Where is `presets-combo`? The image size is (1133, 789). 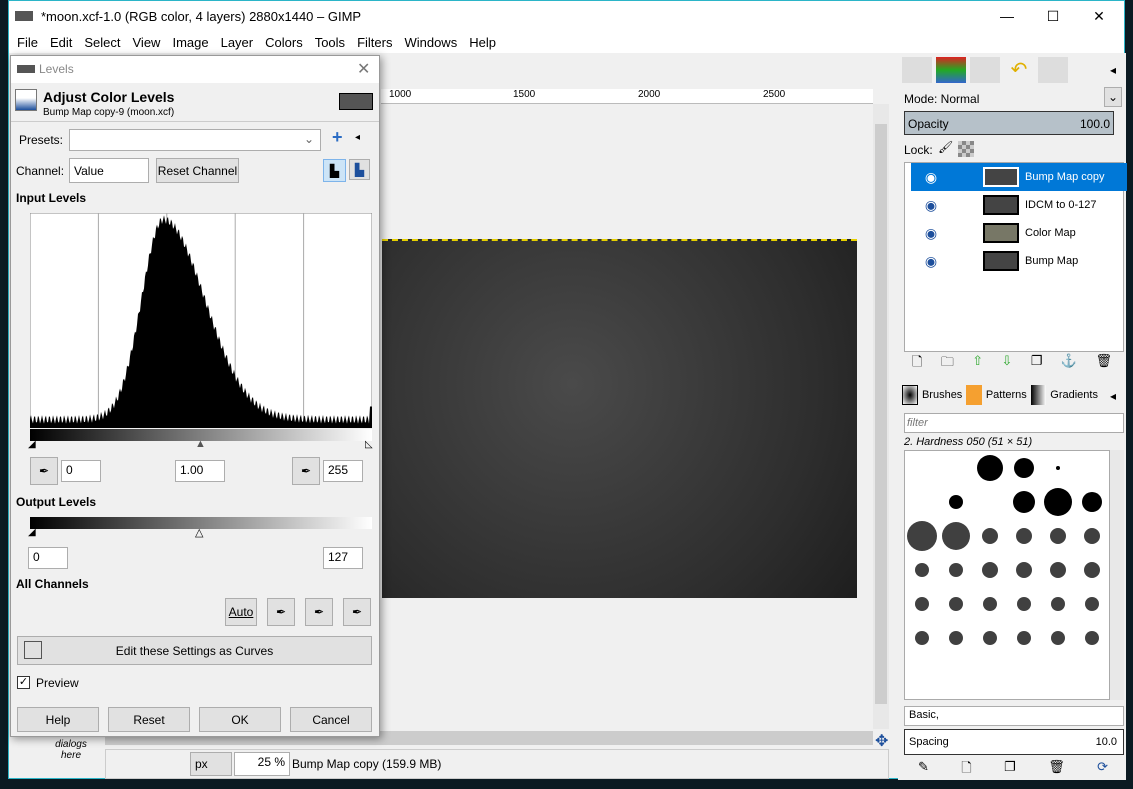
presets-combo is located at coordinates (195, 140).